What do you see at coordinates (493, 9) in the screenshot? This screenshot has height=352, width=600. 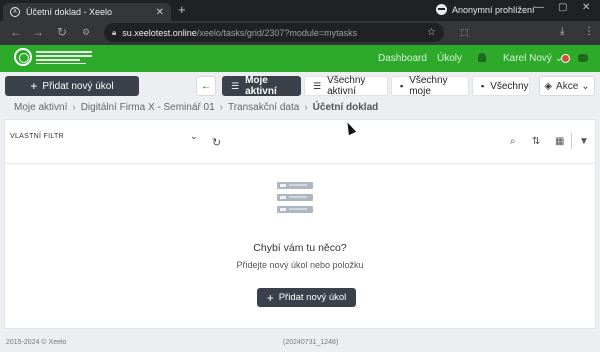 I see `incognito-label: Anonymní prohlížení` at bounding box center [493, 9].